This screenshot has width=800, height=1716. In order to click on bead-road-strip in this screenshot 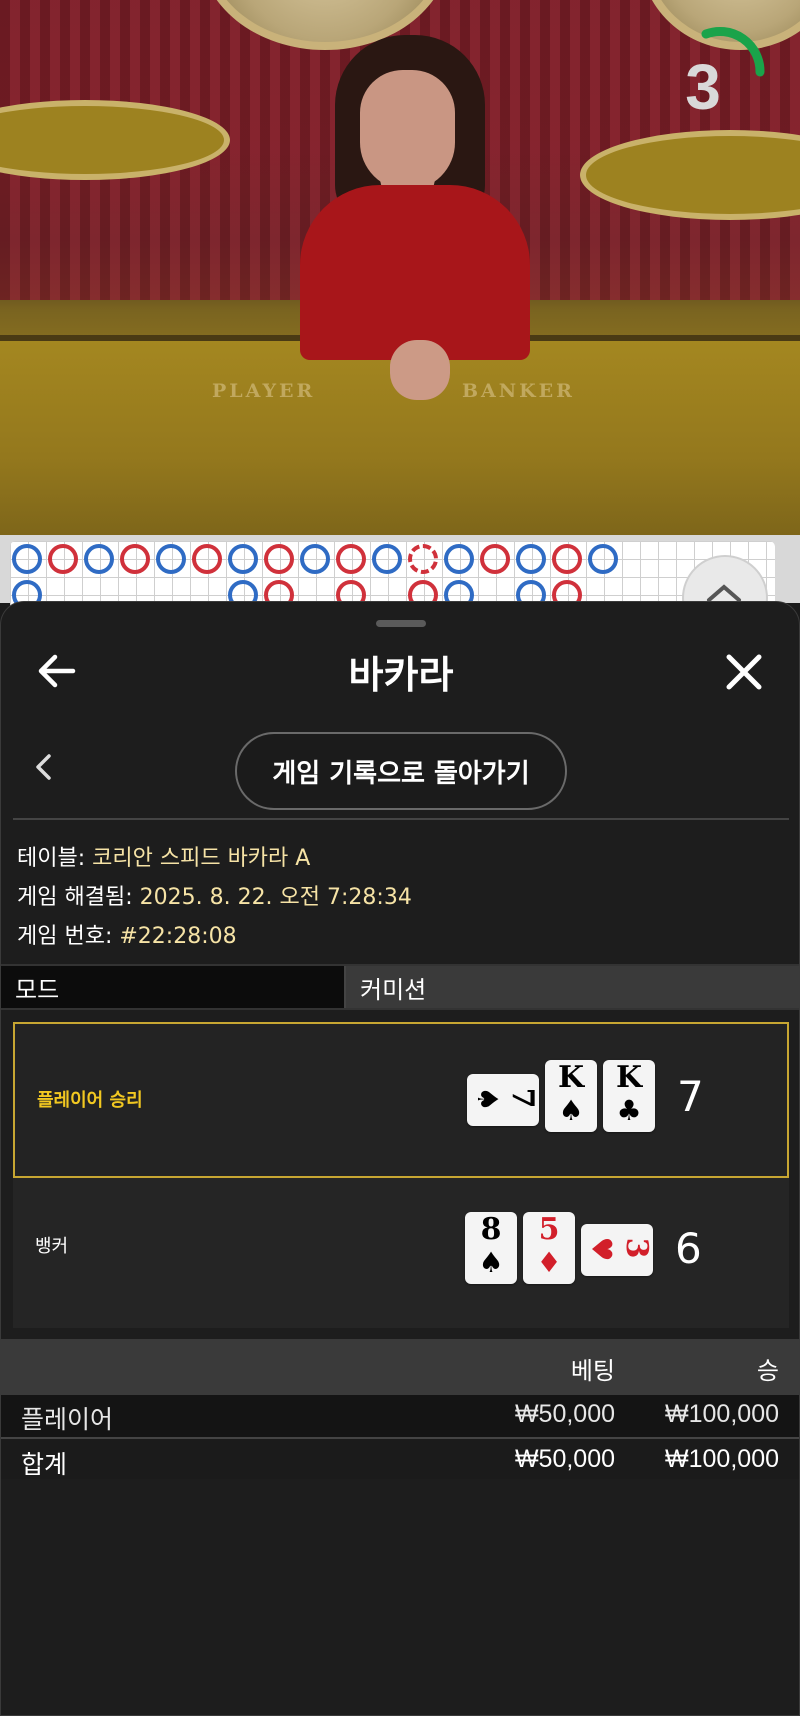, I will do `click(400, 573)`.